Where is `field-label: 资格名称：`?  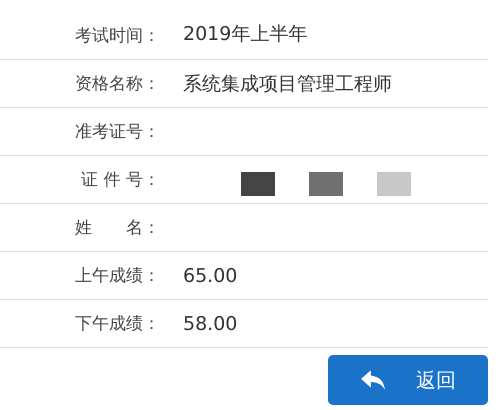 field-label: 资格名称： is located at coordinates (117, 84).